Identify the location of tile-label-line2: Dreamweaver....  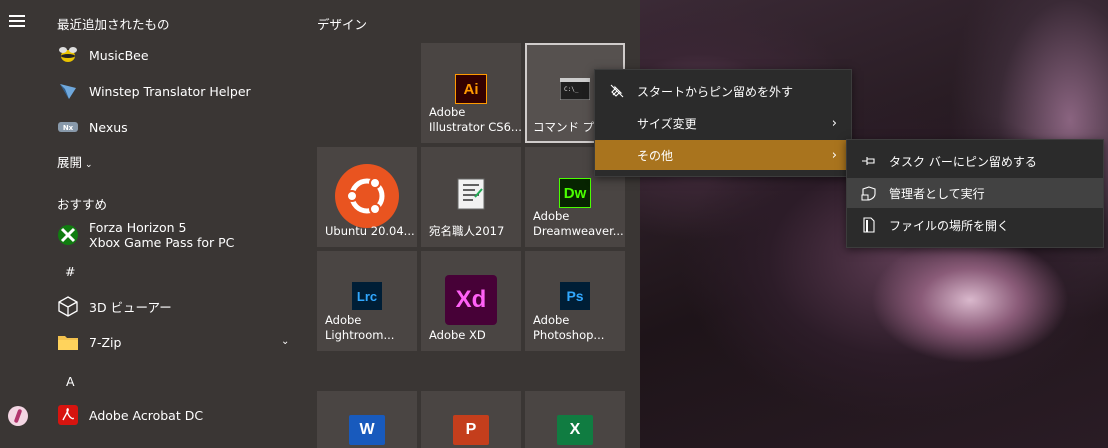
(578, 231).